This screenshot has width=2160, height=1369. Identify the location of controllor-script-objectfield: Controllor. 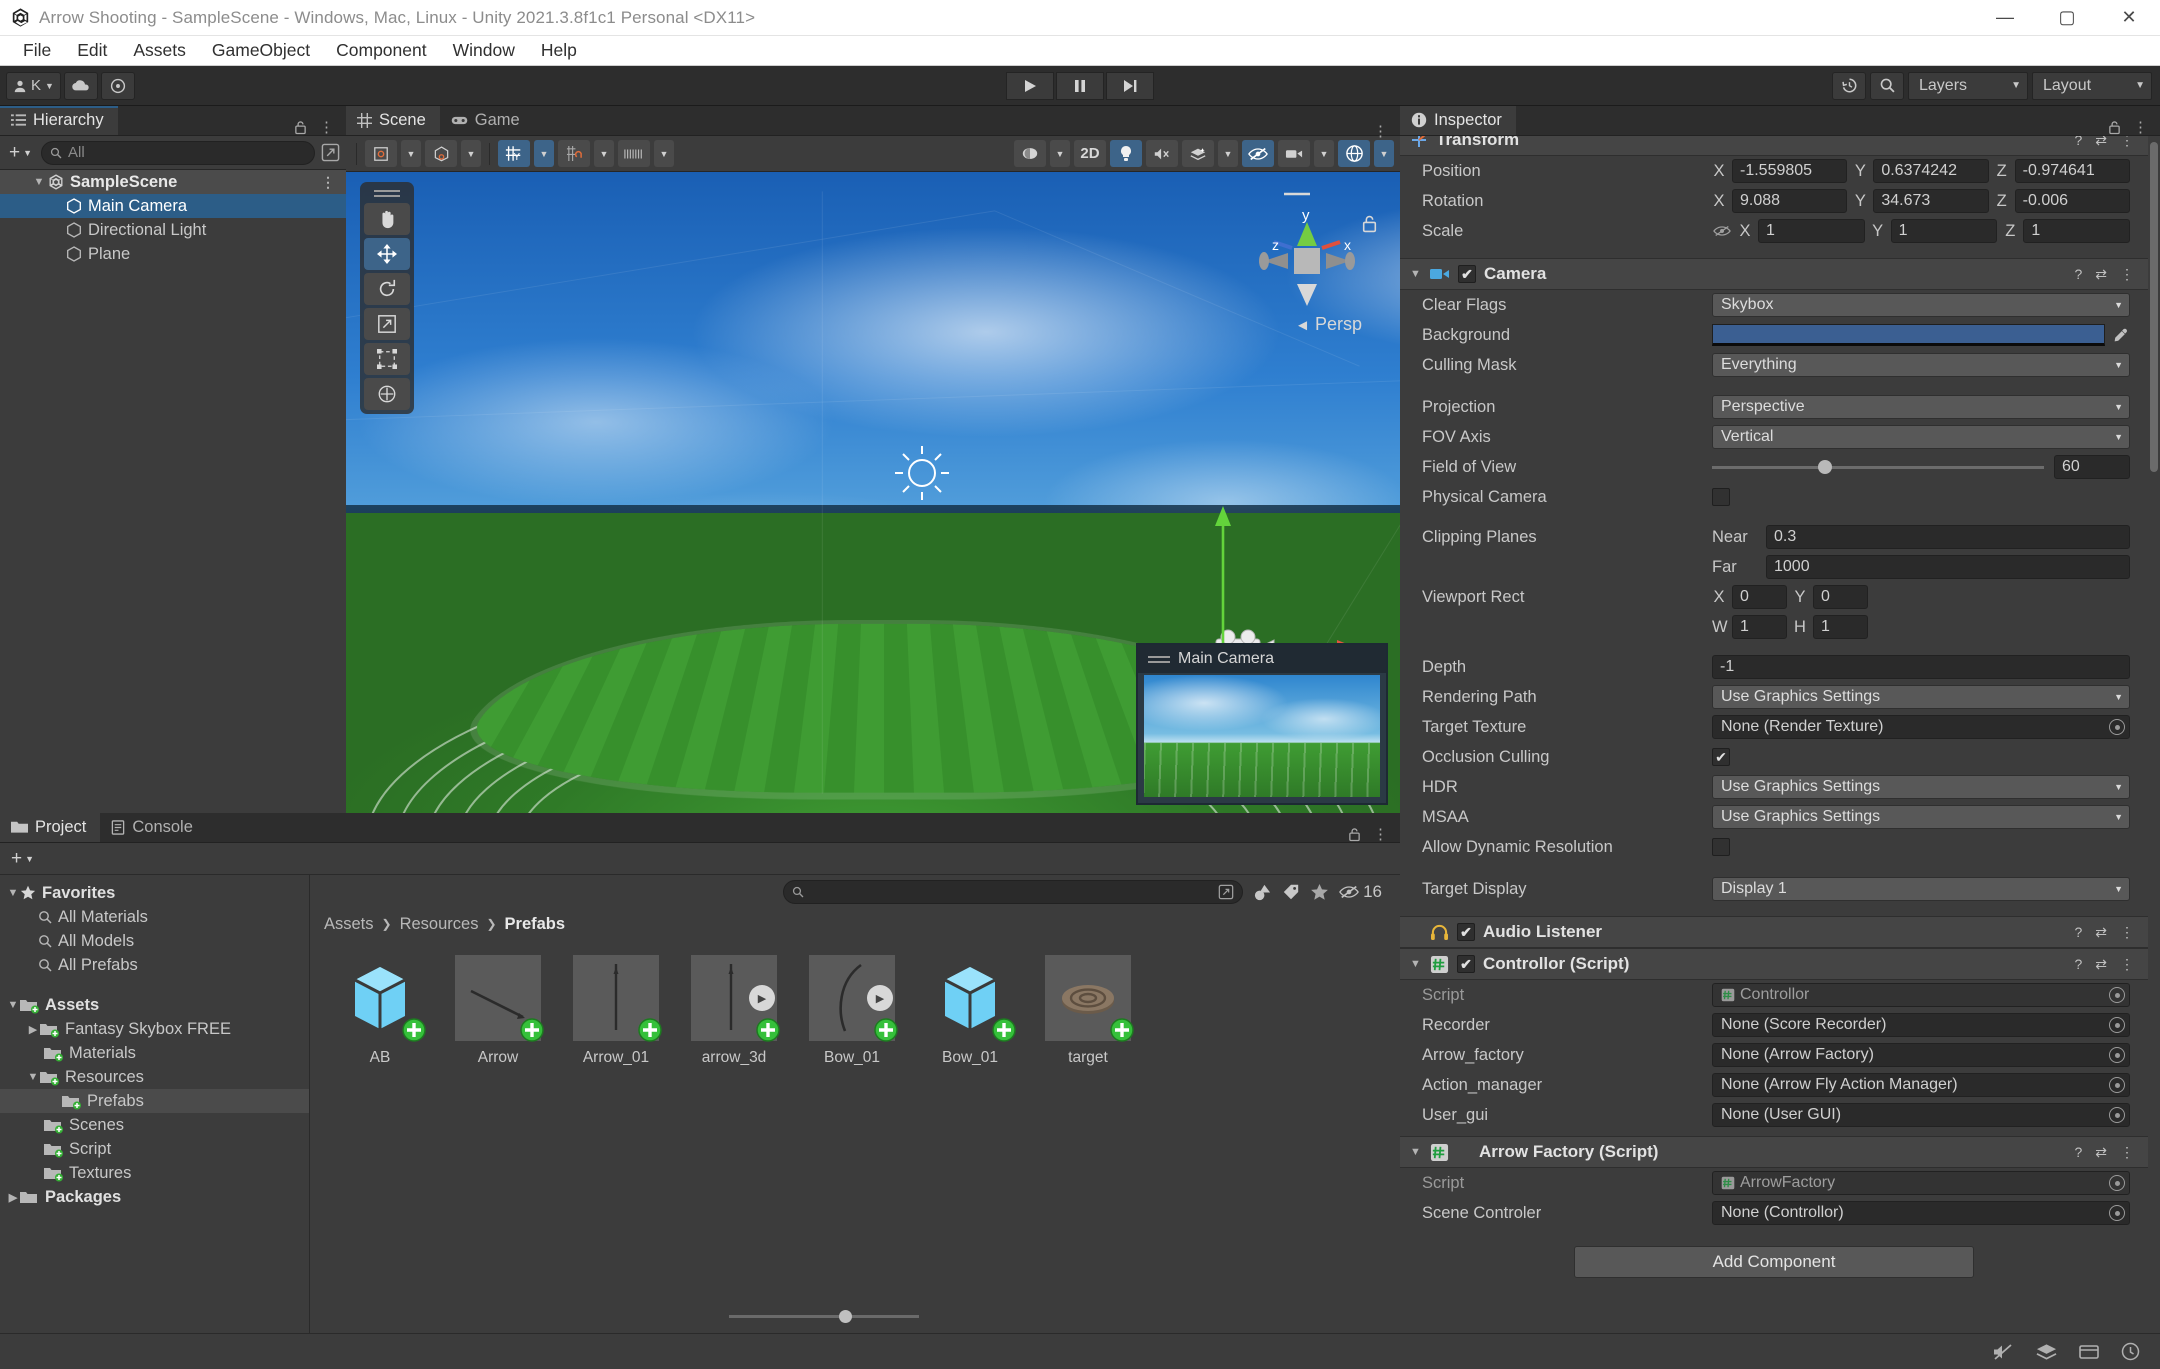
(1921, 995).